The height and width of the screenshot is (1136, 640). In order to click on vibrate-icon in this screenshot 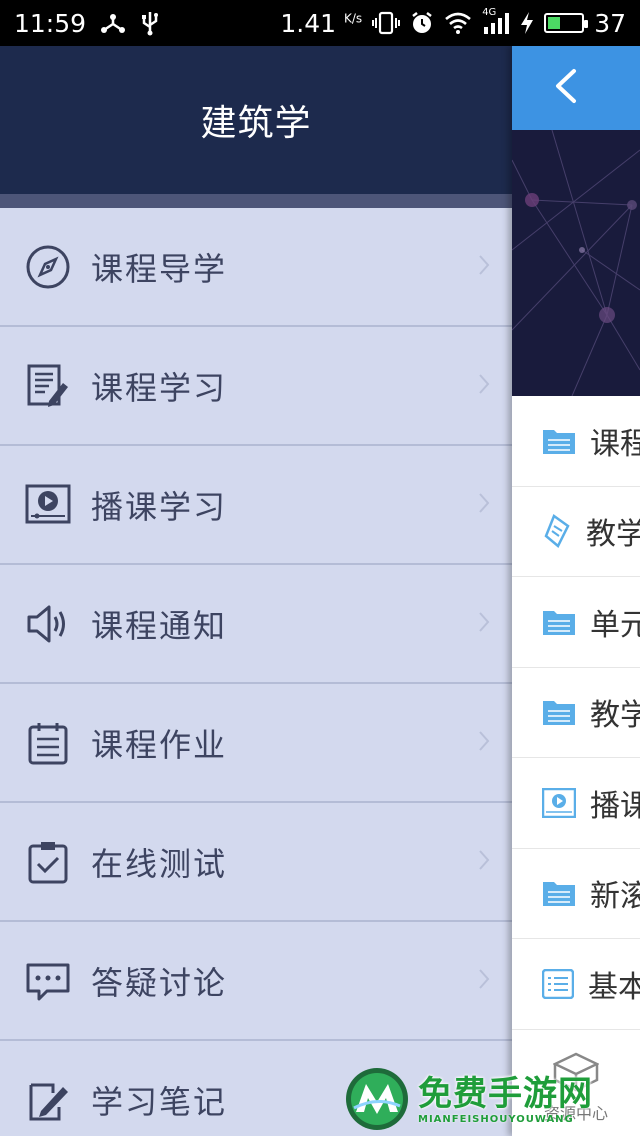, I will do `click(386, 23)`.